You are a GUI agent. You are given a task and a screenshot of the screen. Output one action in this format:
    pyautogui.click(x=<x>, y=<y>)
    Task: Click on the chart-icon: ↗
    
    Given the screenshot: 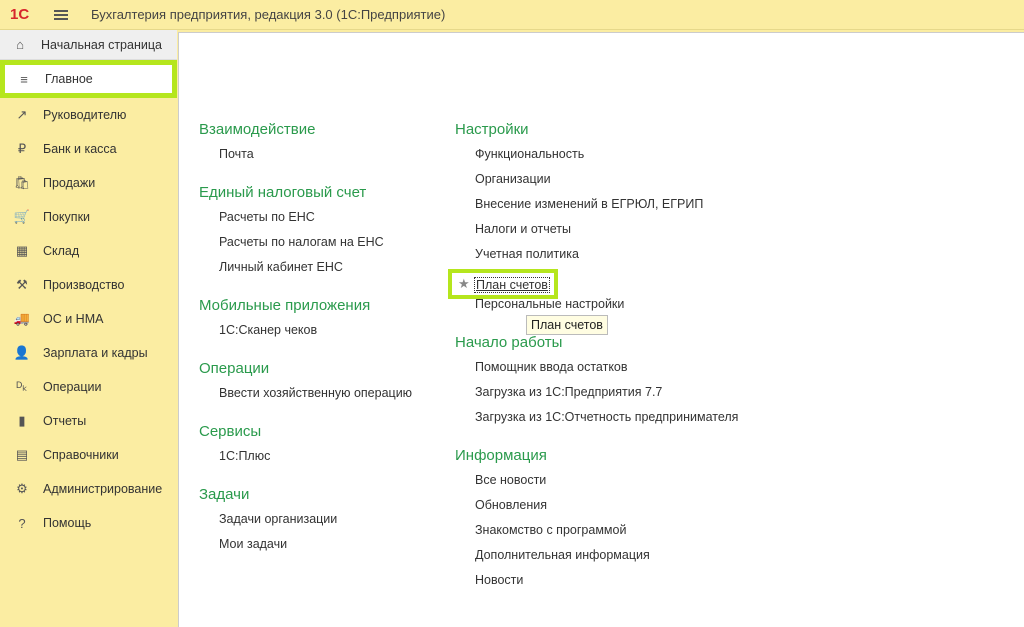 What is the action you would take?
    pyautogui.click(x=22, y=114)
    